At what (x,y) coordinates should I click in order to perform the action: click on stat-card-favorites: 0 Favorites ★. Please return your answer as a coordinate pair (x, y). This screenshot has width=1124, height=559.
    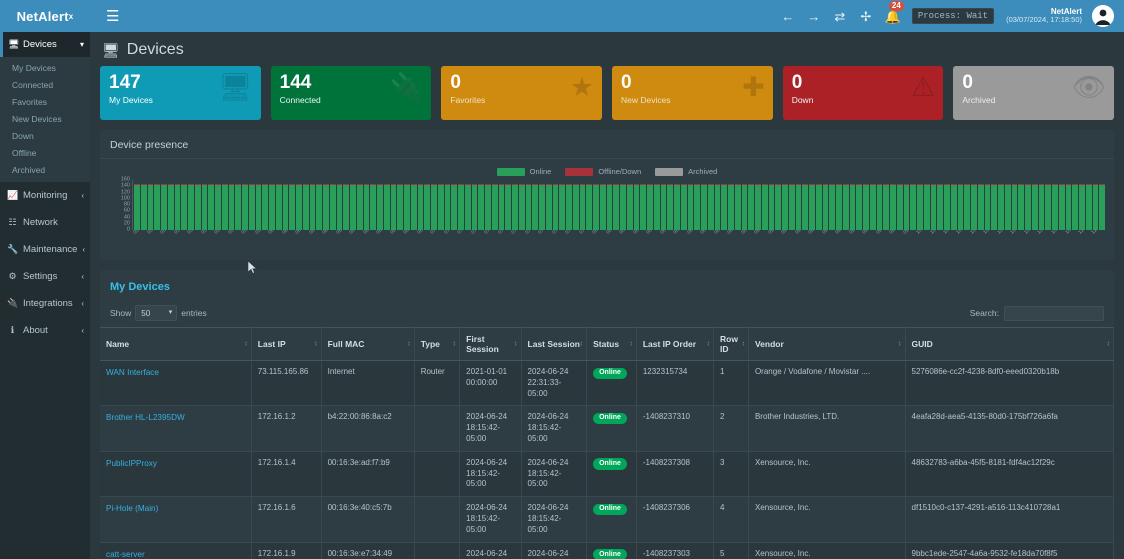
    Looking at the image, I should click on (522, 93).